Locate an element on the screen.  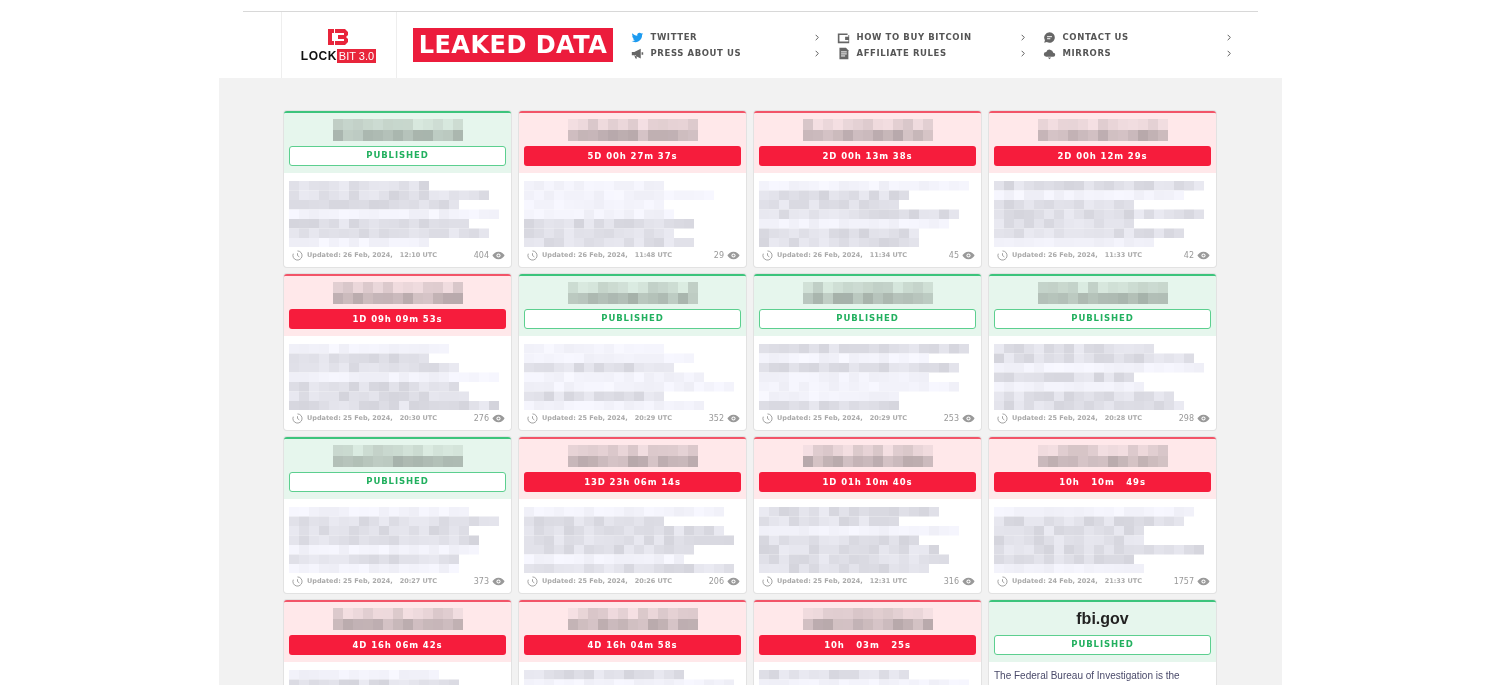
logo-mark-icon is located at coordinates (338, 37).